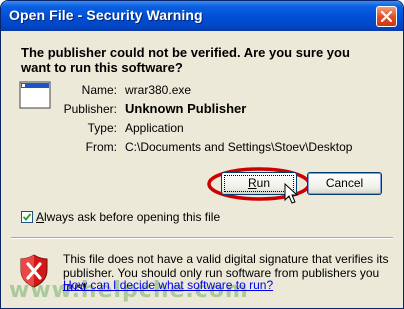 This screenshot has width=404, height=309. What do you see at coordinates (168, 285) in the screenshot?
I see `help-link: How can I decide what software to run?` at bounding box center [168, 285].